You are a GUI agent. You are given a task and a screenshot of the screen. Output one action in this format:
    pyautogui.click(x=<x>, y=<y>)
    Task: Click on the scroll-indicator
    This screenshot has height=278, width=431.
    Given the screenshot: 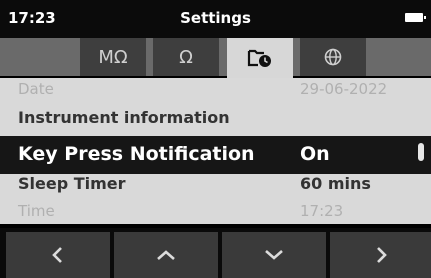 What is the action you would take?
    pyautogui.click(x=421, y=152)
    